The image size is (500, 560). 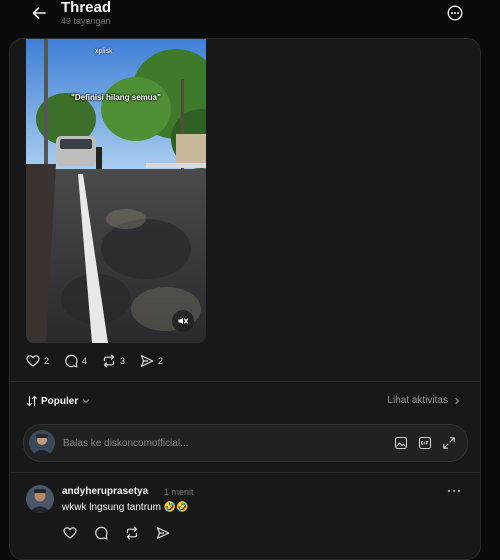 I want to click on view-count: 49 tayangan, so click(x=86, y=21).